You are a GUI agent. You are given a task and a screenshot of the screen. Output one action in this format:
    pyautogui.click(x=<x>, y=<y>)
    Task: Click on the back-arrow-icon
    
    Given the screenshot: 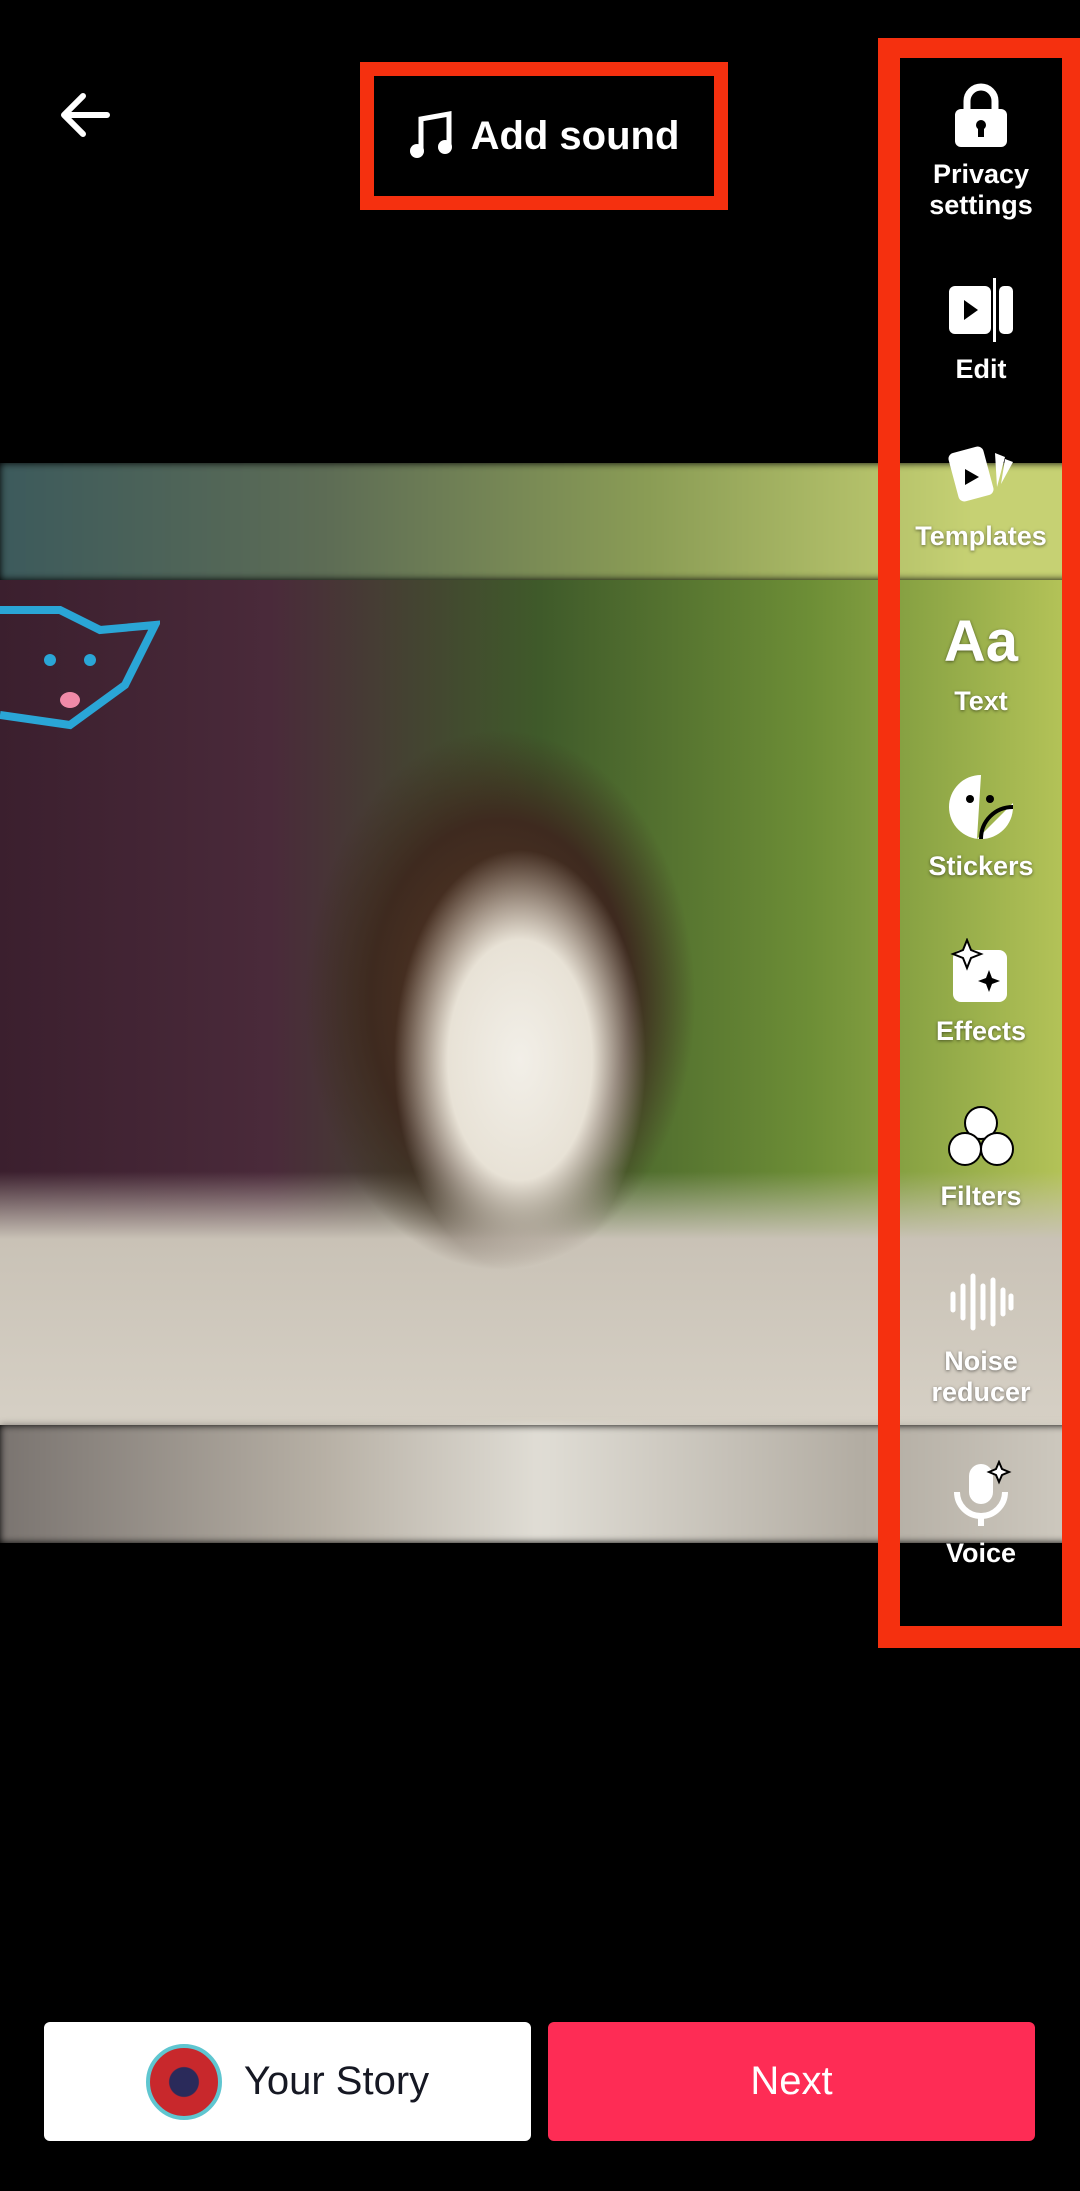 What is the action you would take?
    pyautogui.click(x=85, y=115)
    